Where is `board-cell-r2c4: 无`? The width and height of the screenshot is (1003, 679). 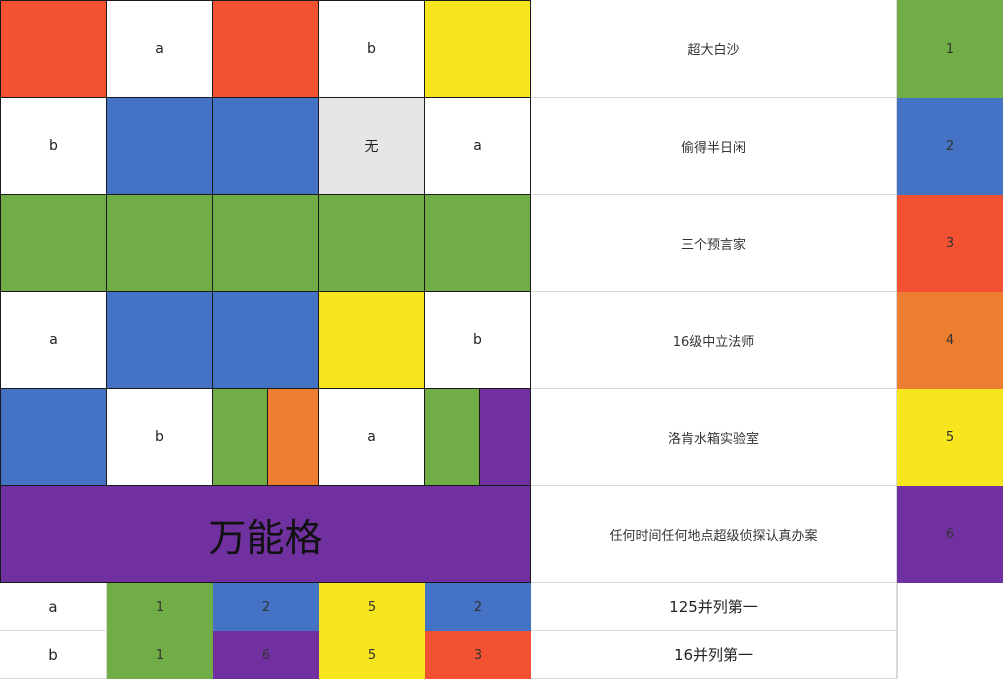 board-cell-r2c4: 无 is located at coordinates (372, 146).